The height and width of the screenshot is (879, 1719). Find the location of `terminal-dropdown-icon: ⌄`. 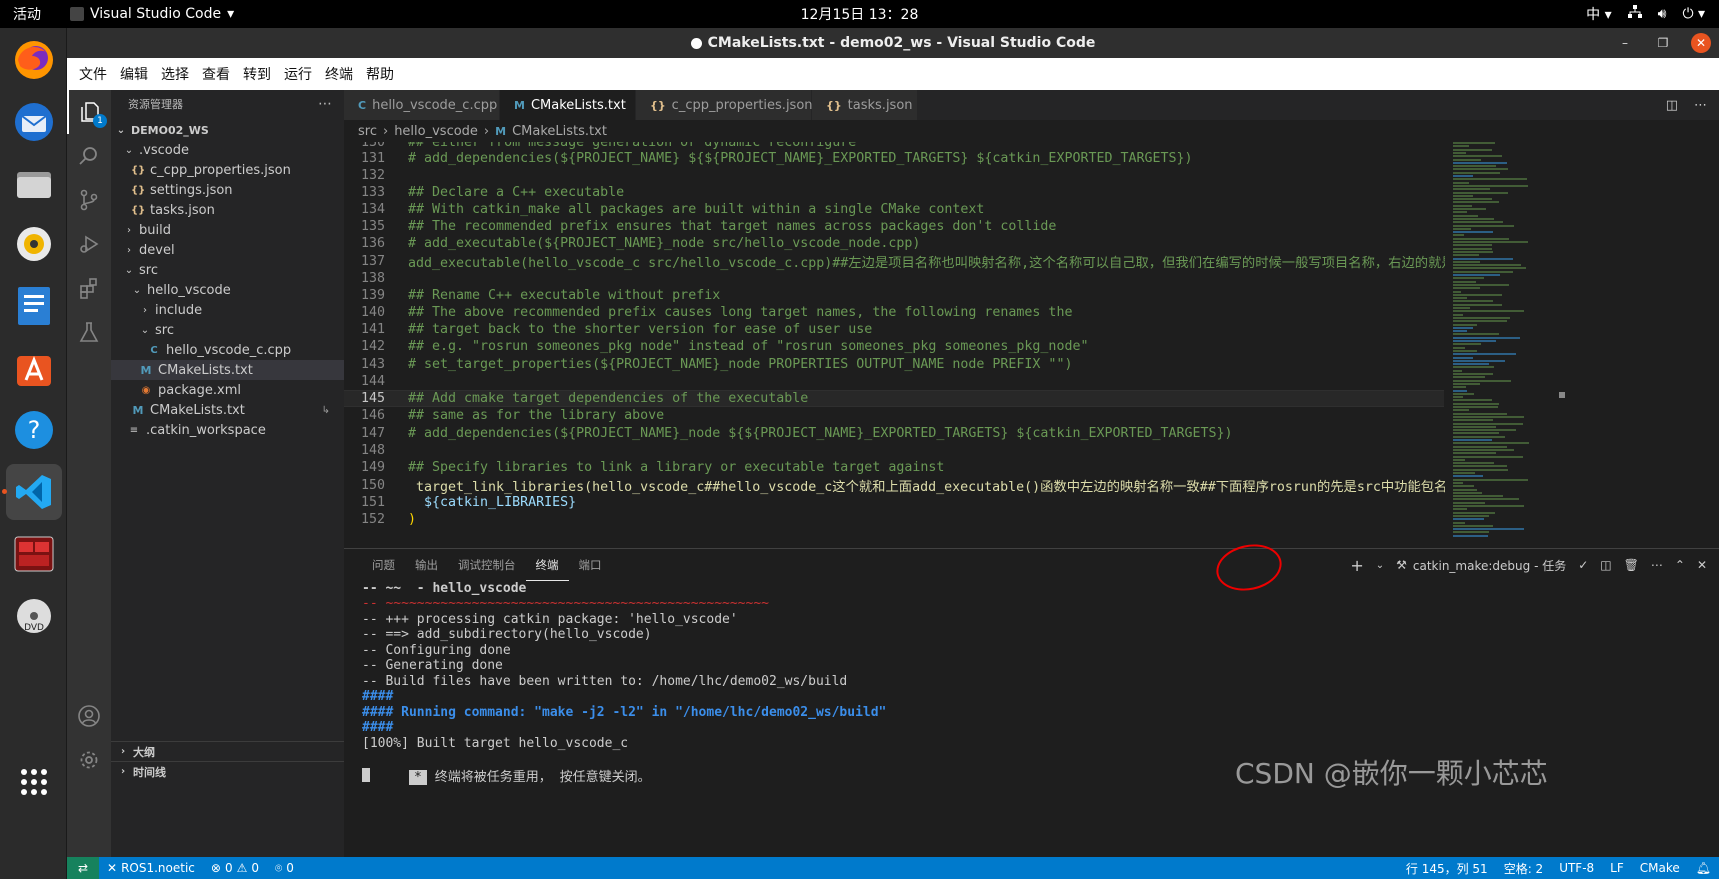

terminal-dropdown-icon: ⌄ is located at coordinates (1380, 565).